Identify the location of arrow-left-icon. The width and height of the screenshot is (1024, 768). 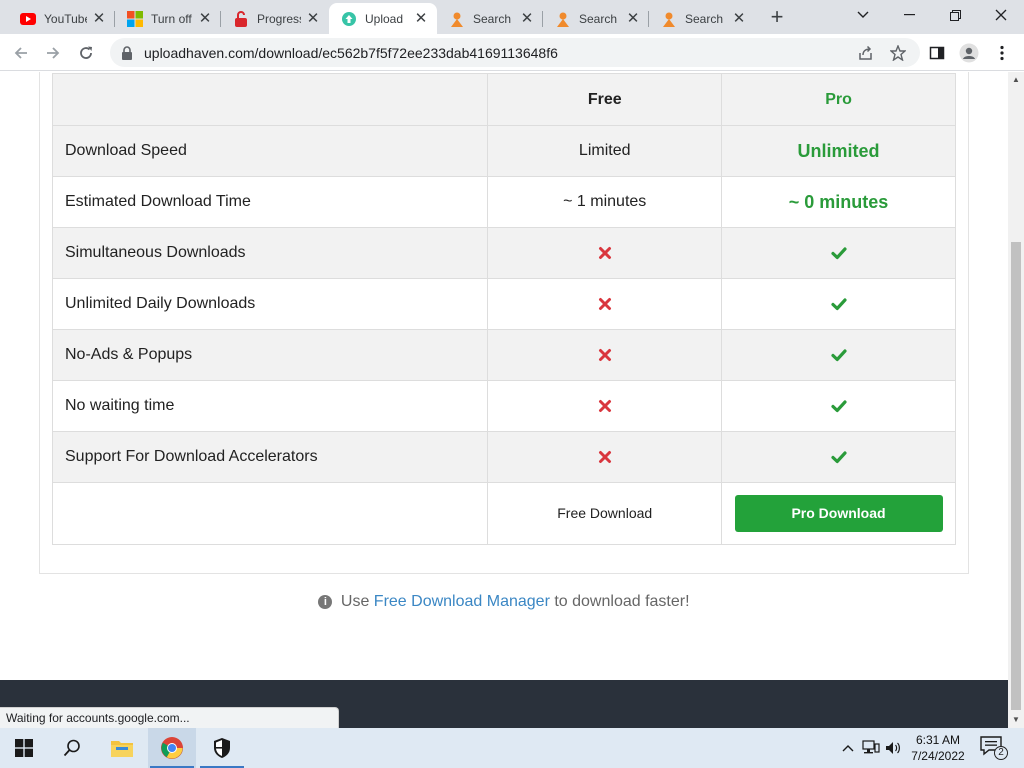
(20, 53).